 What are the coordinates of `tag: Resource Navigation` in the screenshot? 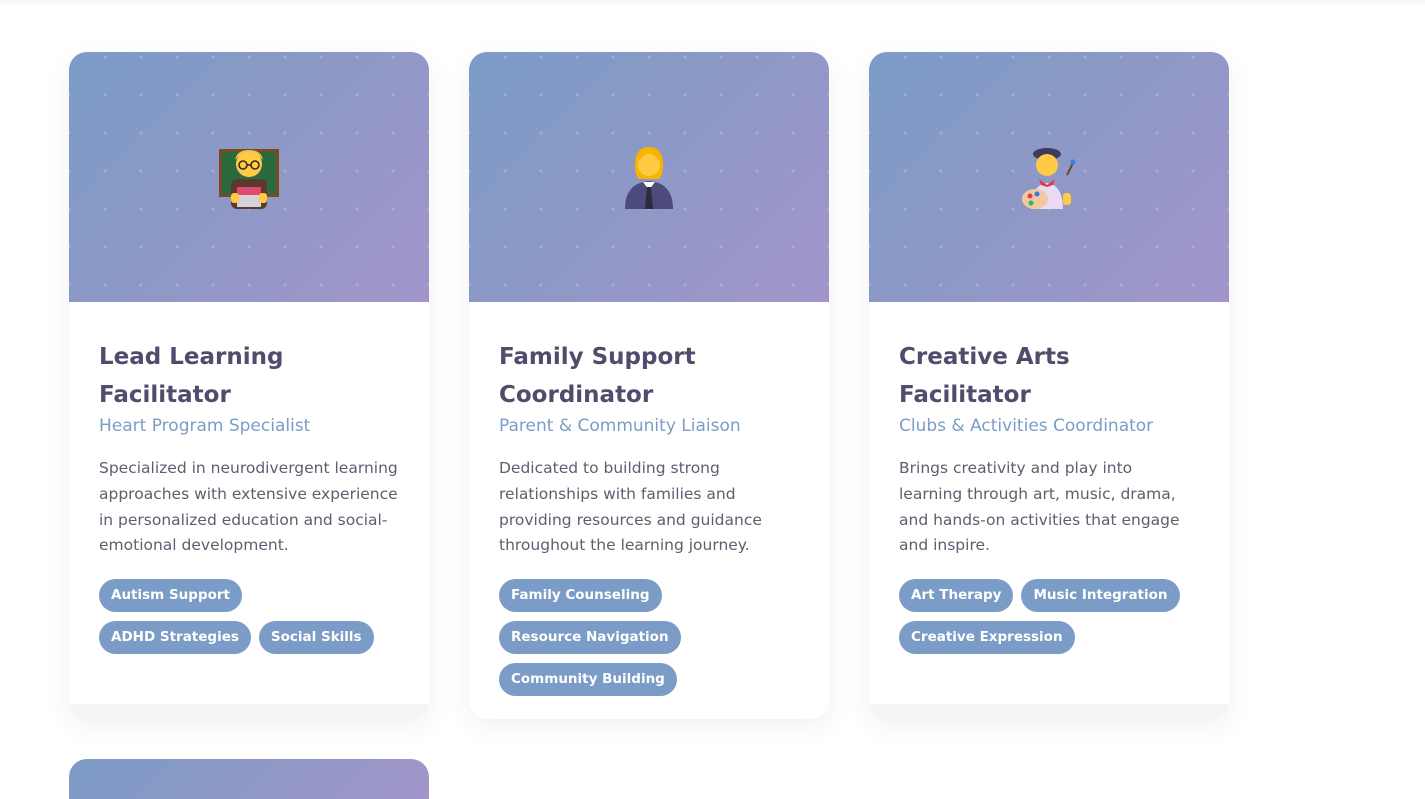 It's located at (590, 638).